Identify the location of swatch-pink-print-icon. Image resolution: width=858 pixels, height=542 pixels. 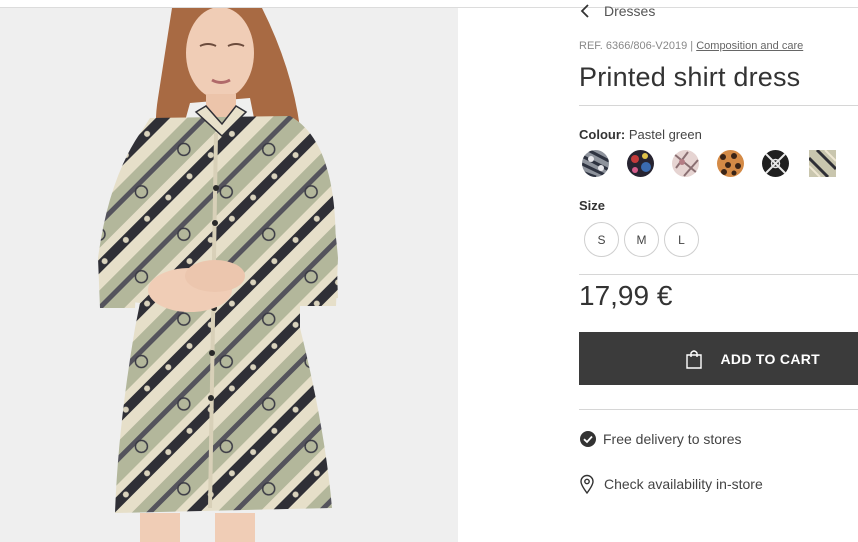
(685, 163).